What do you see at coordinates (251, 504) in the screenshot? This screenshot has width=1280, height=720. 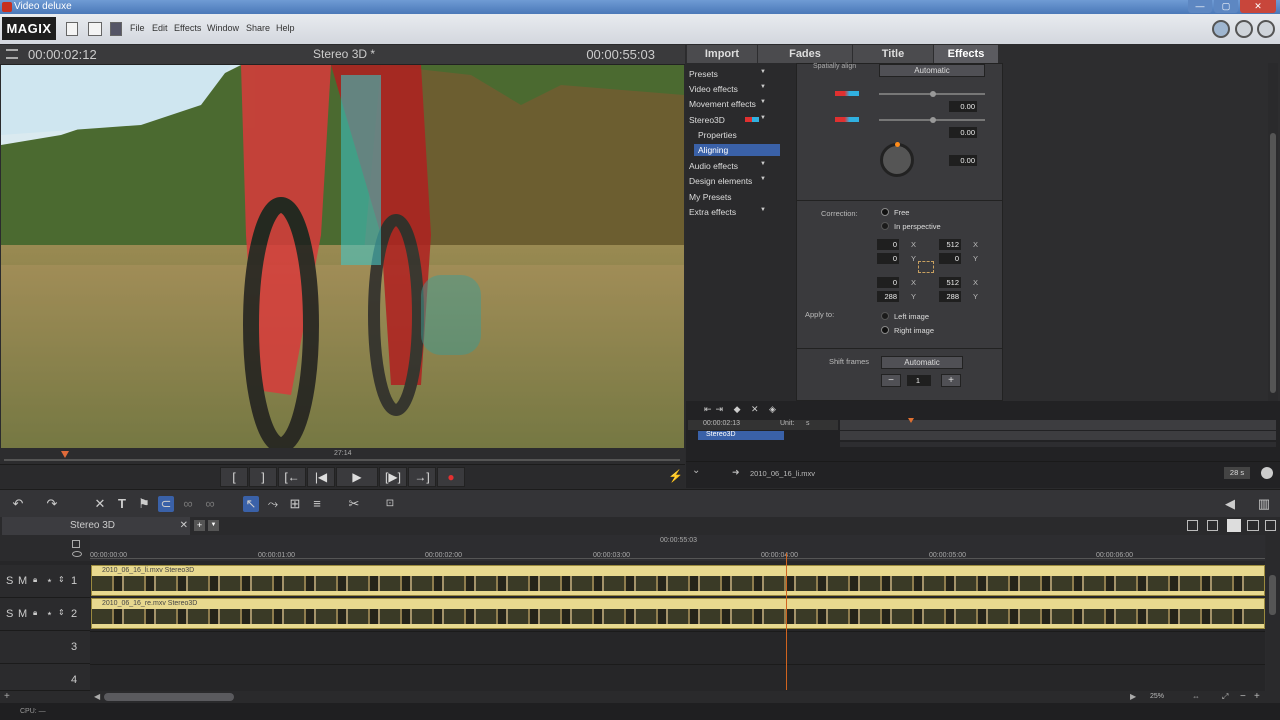 I see `pointer-icon: ↖` at bounding box center [251, 504].